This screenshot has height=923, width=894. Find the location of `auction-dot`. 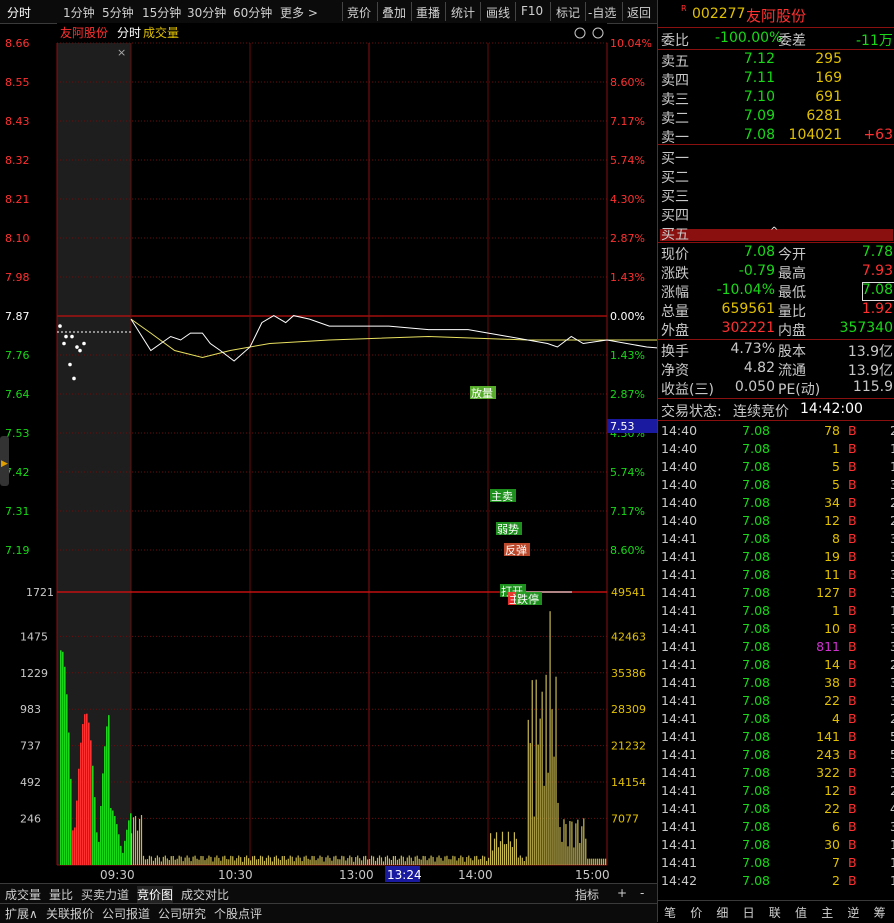

auction-dot is located at coordinates (84, 343).